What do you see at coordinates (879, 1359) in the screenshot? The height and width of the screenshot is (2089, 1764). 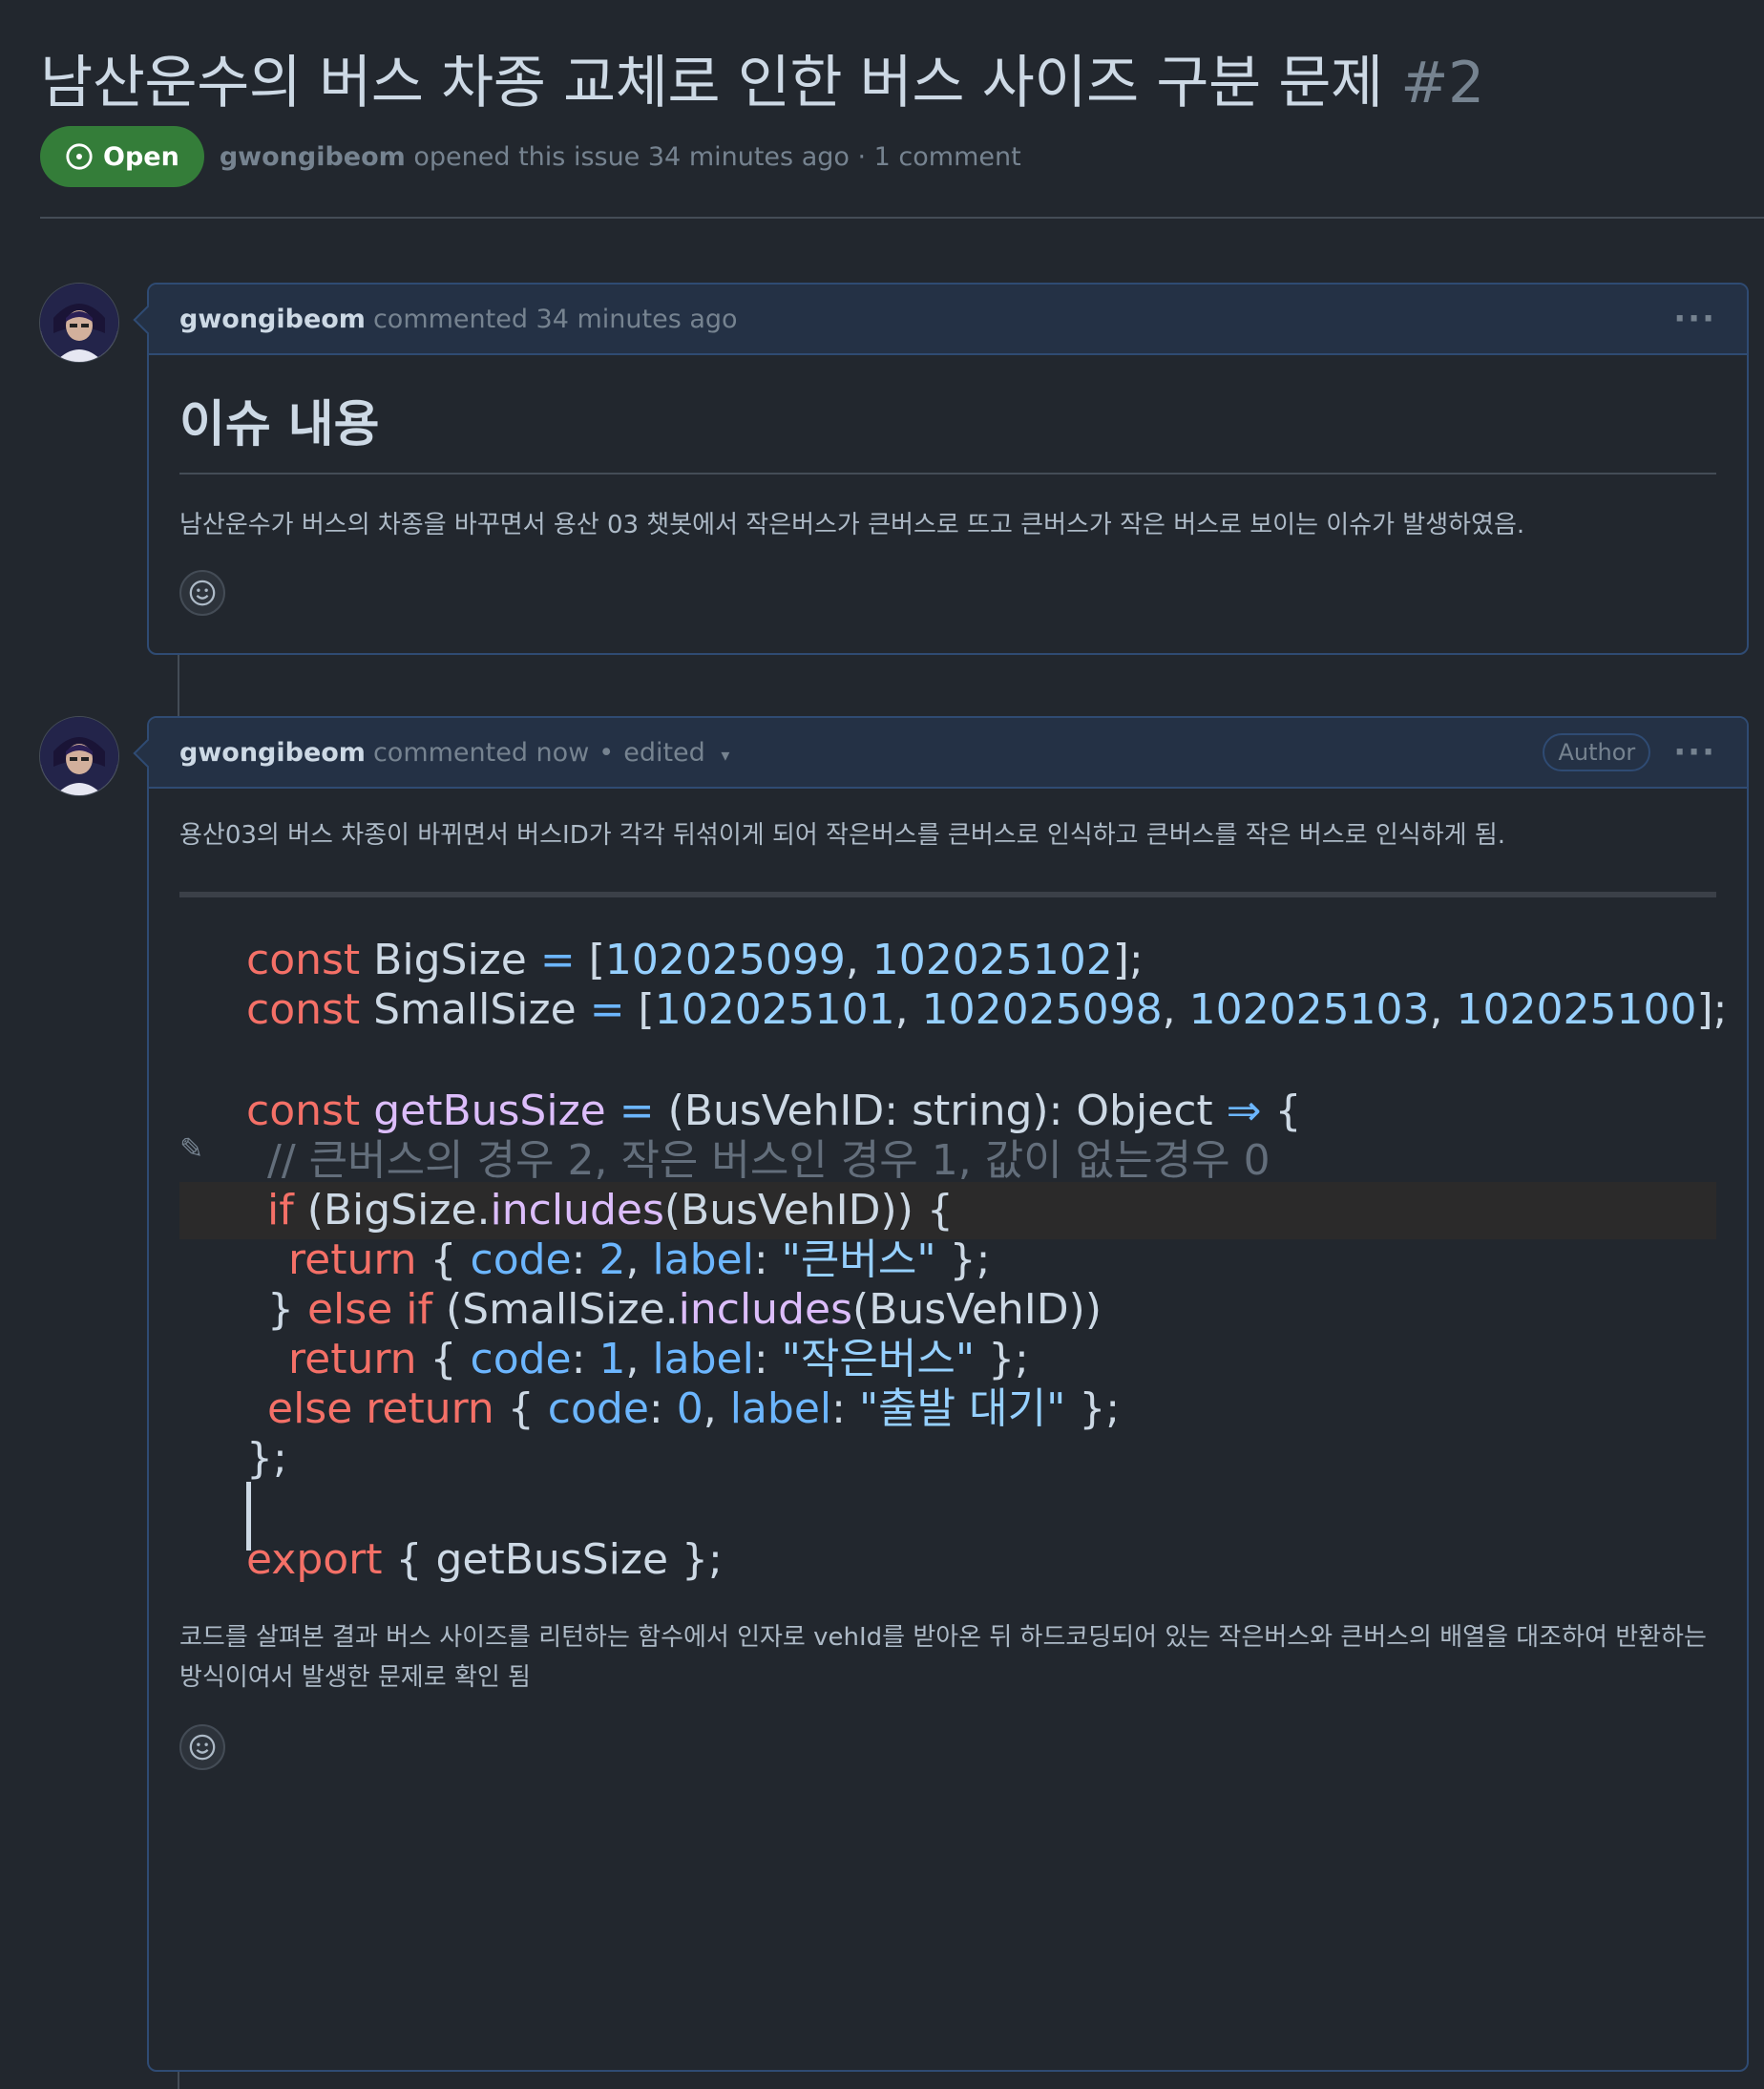 I see `code-string: "작은버스"` at bounding box center [879, 1359].